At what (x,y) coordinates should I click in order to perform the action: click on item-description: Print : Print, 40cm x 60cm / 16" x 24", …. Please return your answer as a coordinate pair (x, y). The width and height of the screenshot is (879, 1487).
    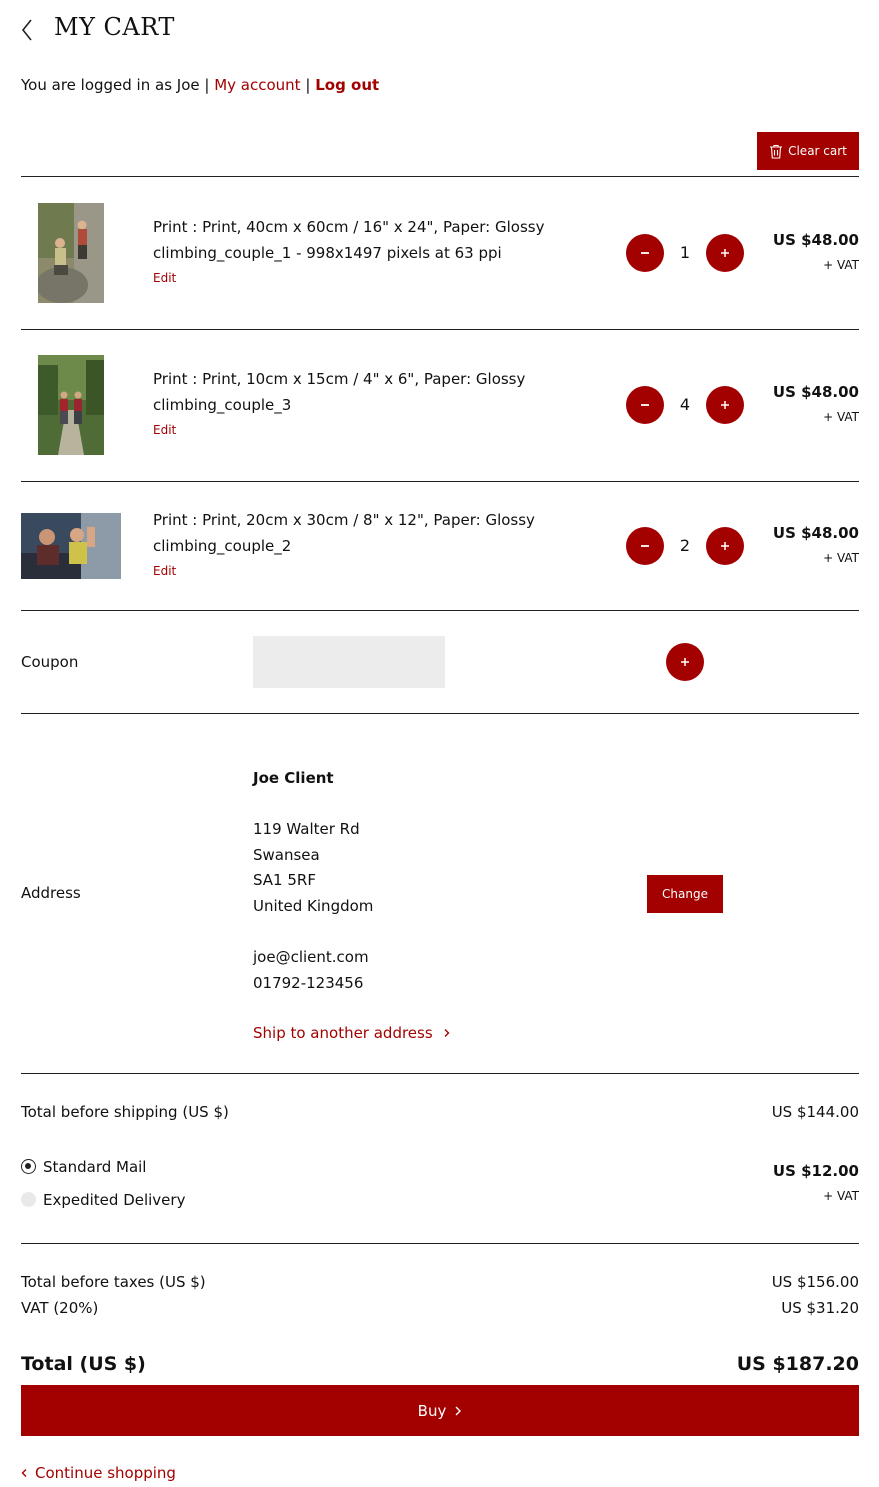
    Looking at the image, I should click on (348, 240).